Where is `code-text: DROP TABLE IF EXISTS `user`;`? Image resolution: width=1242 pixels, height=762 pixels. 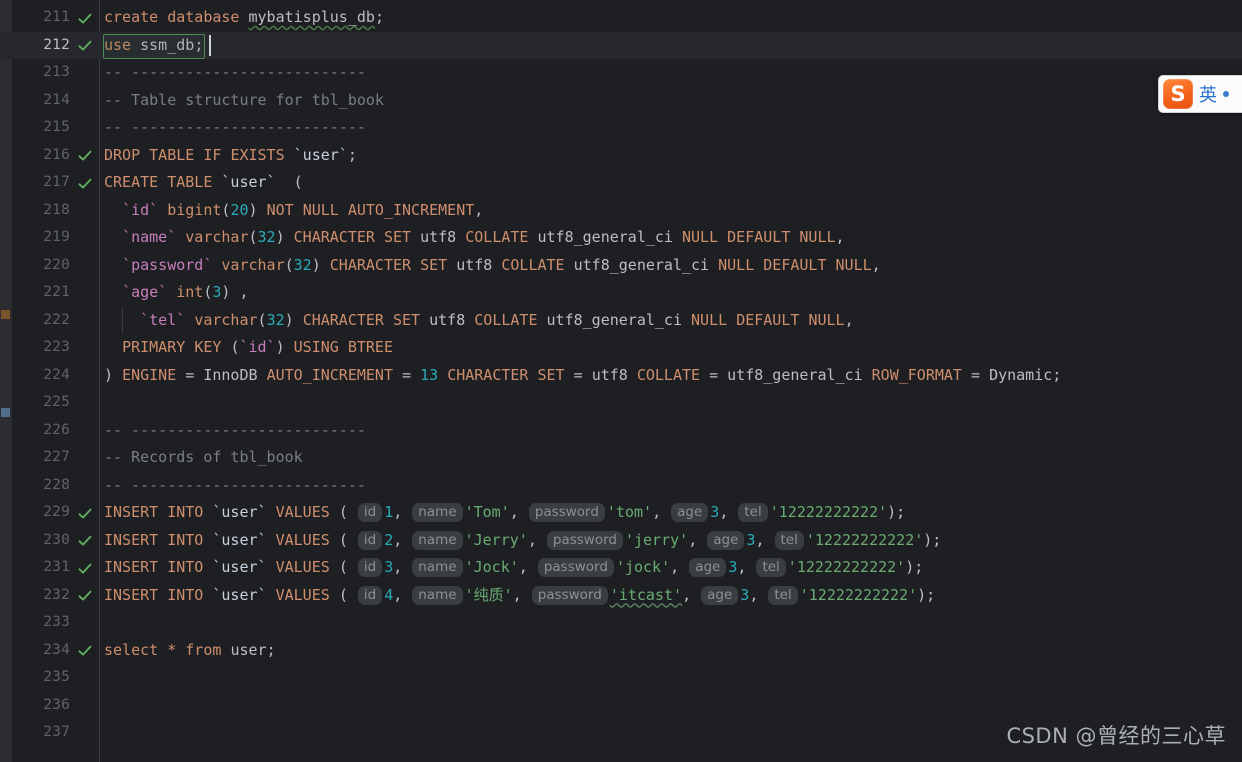
code-text: DROP TABLE IF EXISTS `user`; is located at coordinates (230, 154).